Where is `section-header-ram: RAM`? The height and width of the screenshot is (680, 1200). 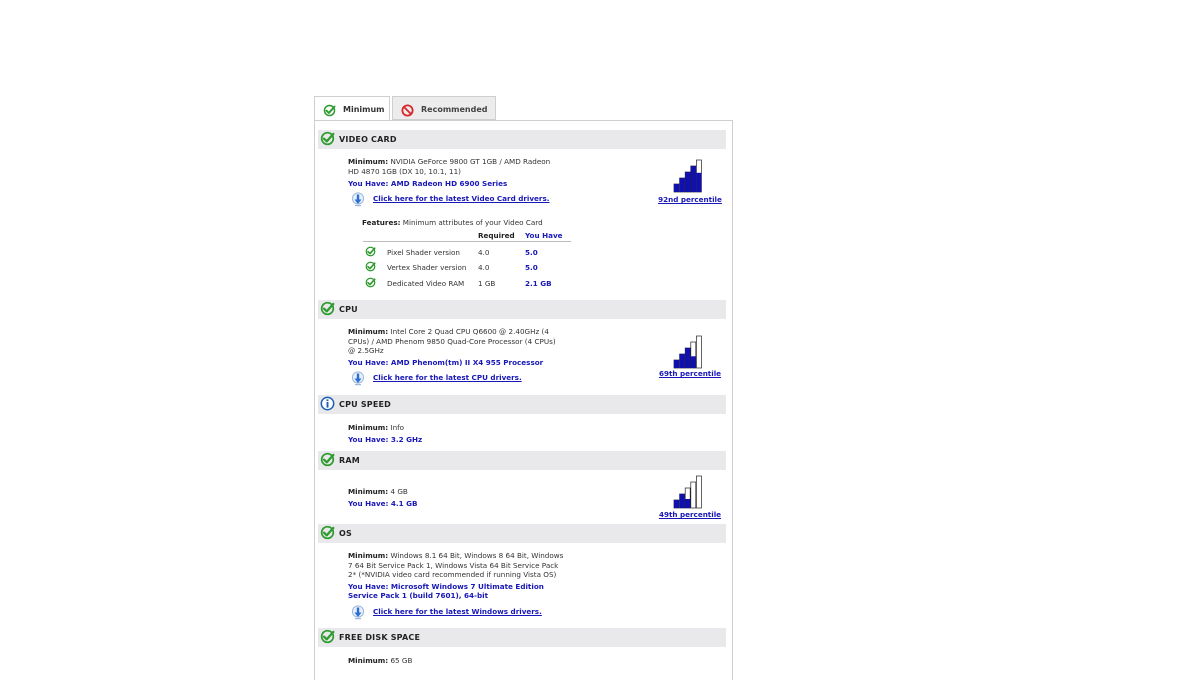 section-header-ram: RAM is located at coordinates (522, 460).